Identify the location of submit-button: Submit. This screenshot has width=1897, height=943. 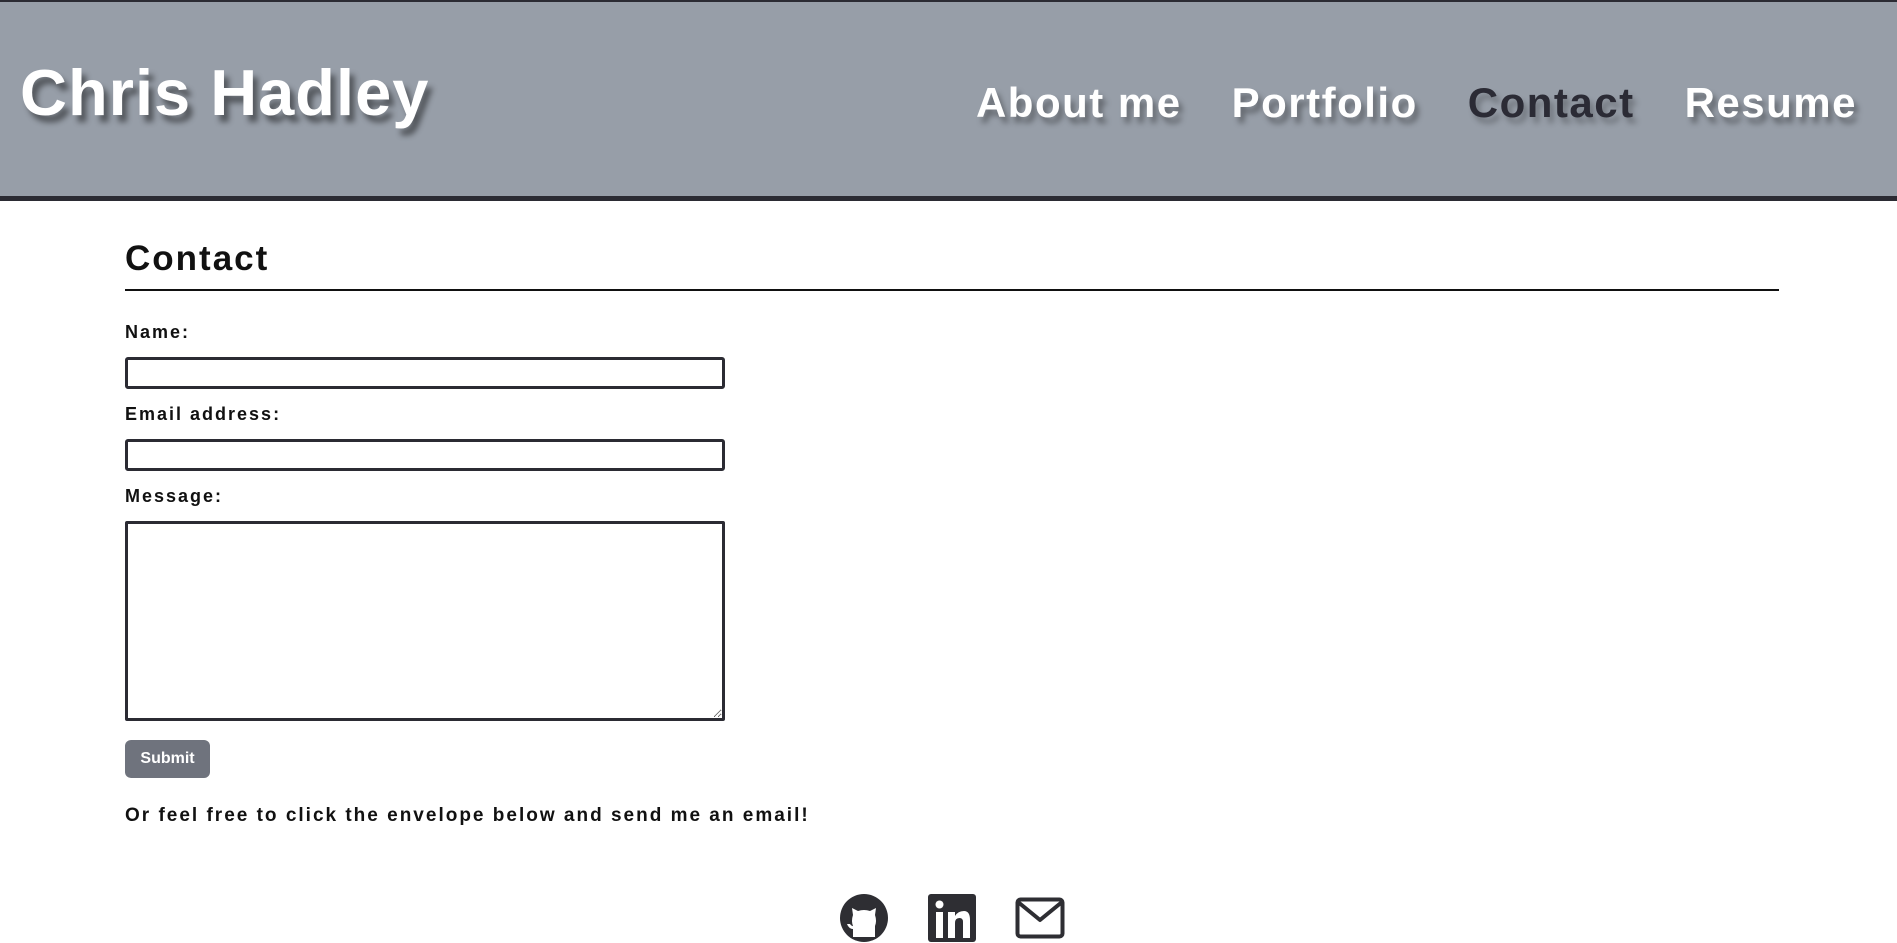
(167, 759).